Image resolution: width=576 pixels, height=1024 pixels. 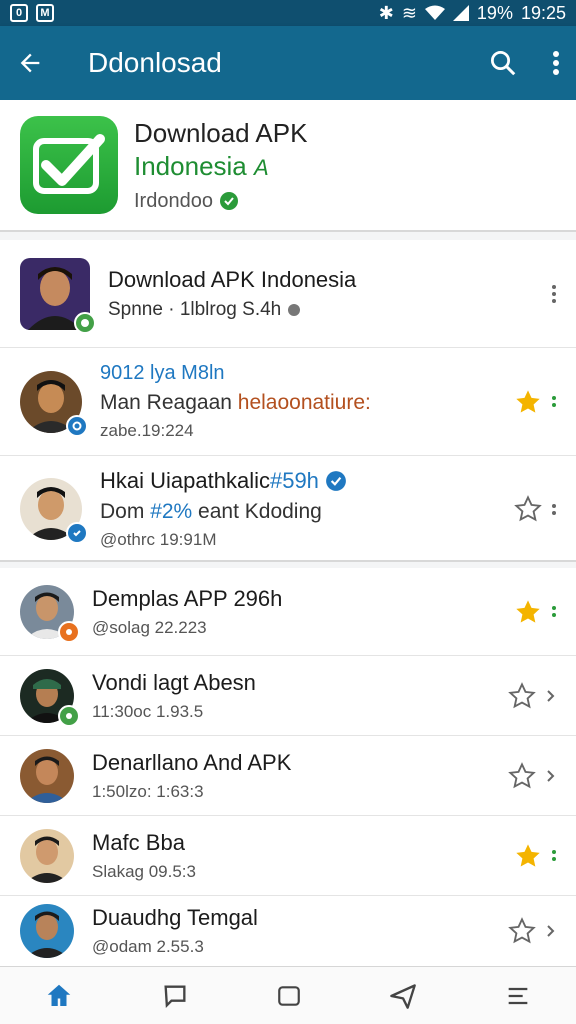 I want to click on item-meta: @solag 22.223, so click(x=149, y=627).